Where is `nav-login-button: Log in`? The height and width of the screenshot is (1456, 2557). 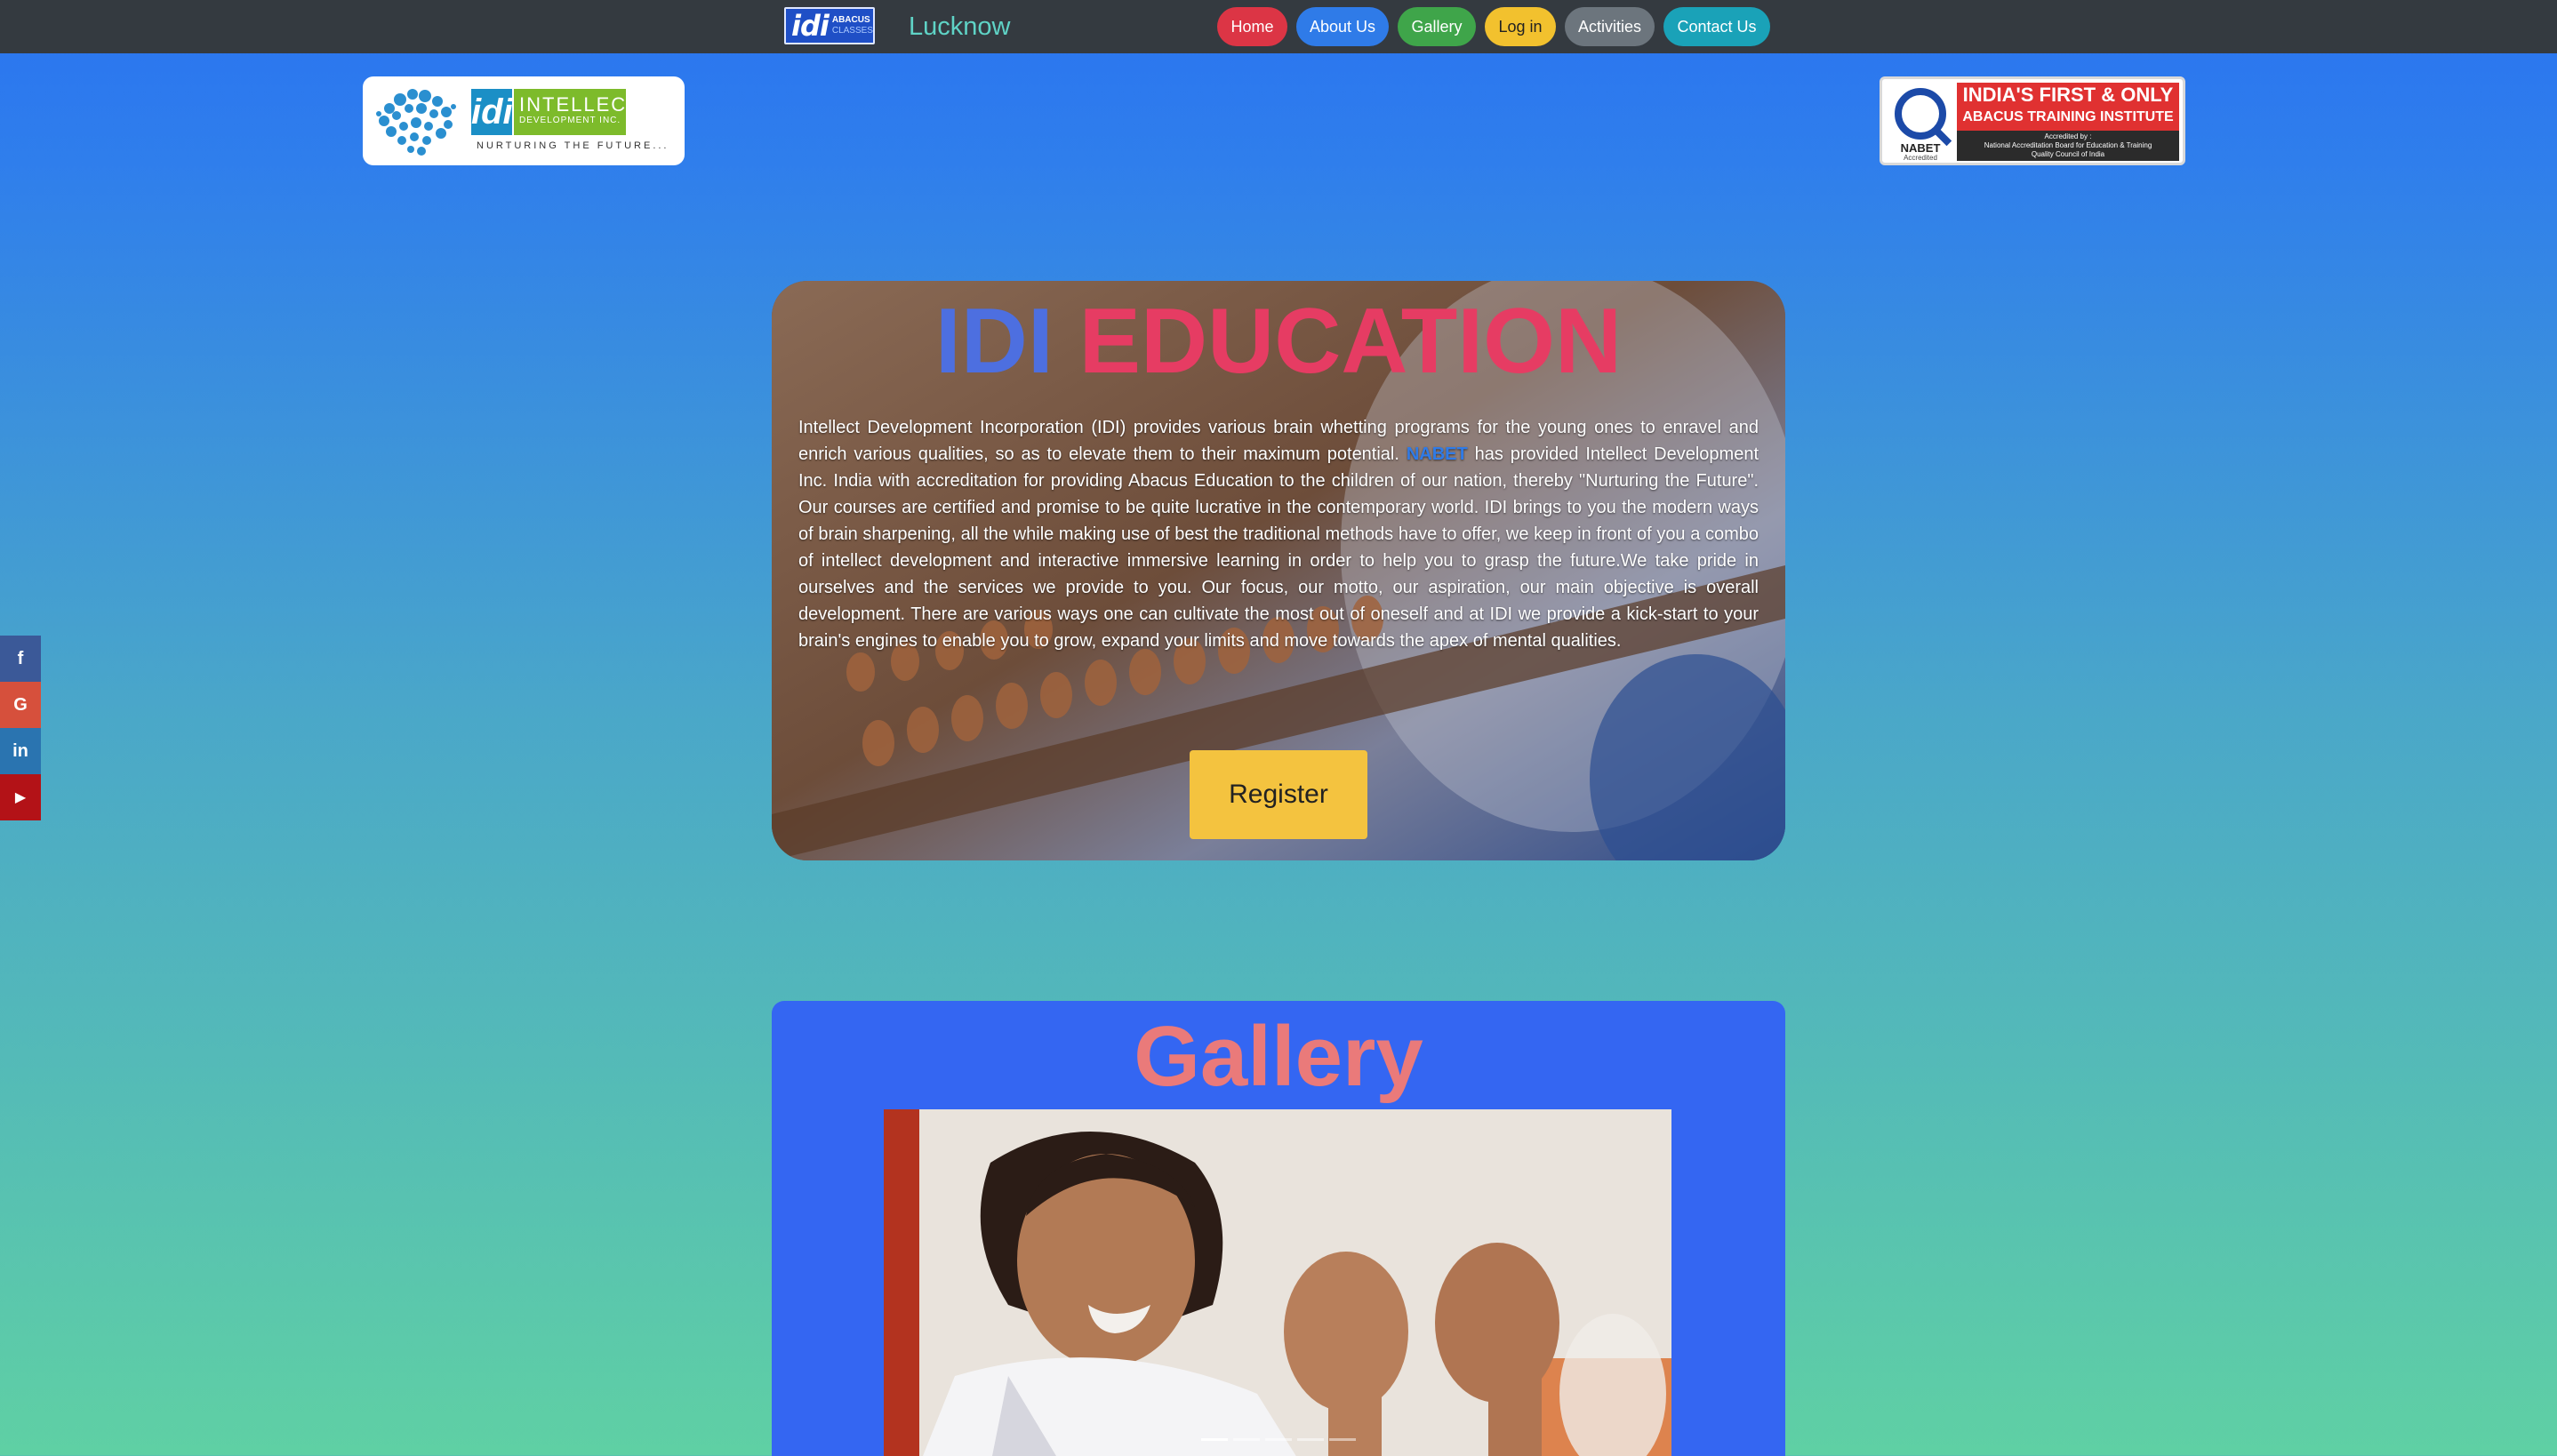
nav-login-button: Log in is located at coordinates (1520, 26).